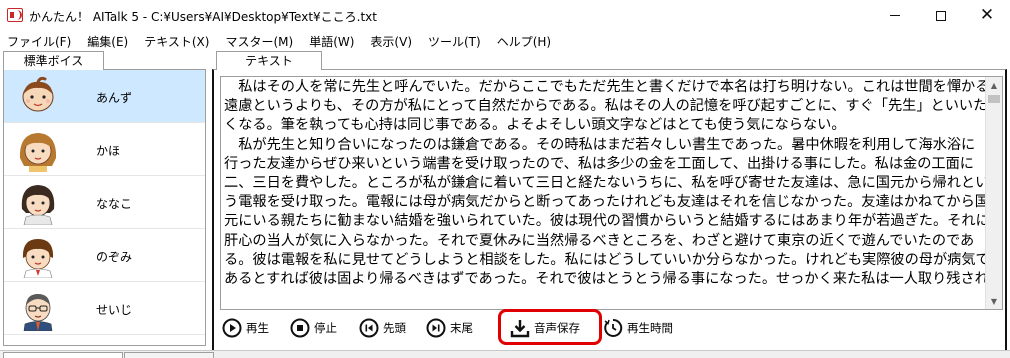 The height and width of the screenshot is (358, 1010). Describe the element at coordinates (993, 193) in the screenshot. I see `vertical-scrollbar: ▲ ▼` at that location.